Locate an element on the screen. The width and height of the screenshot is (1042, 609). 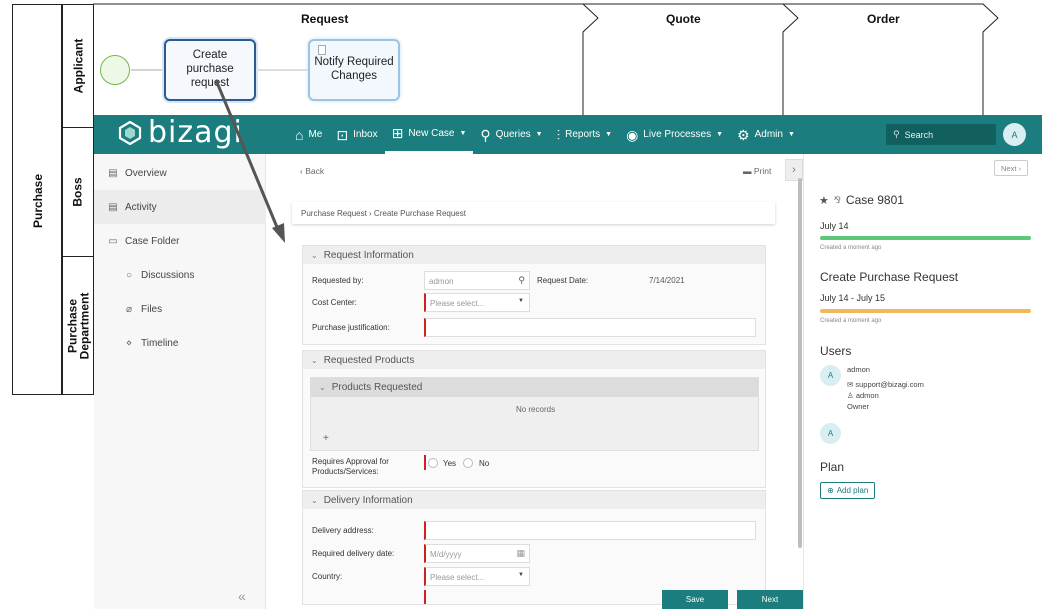
collapse-sidebar-icon: « is located at coordinates (242, 596).